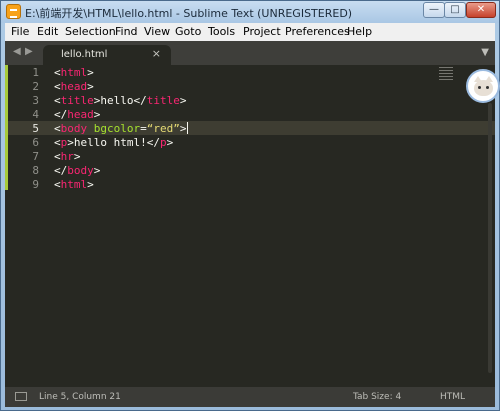 This screenshot has width=500, height=411. I want to click on tab-lello-html: lello.html ×, so click(107, 55).